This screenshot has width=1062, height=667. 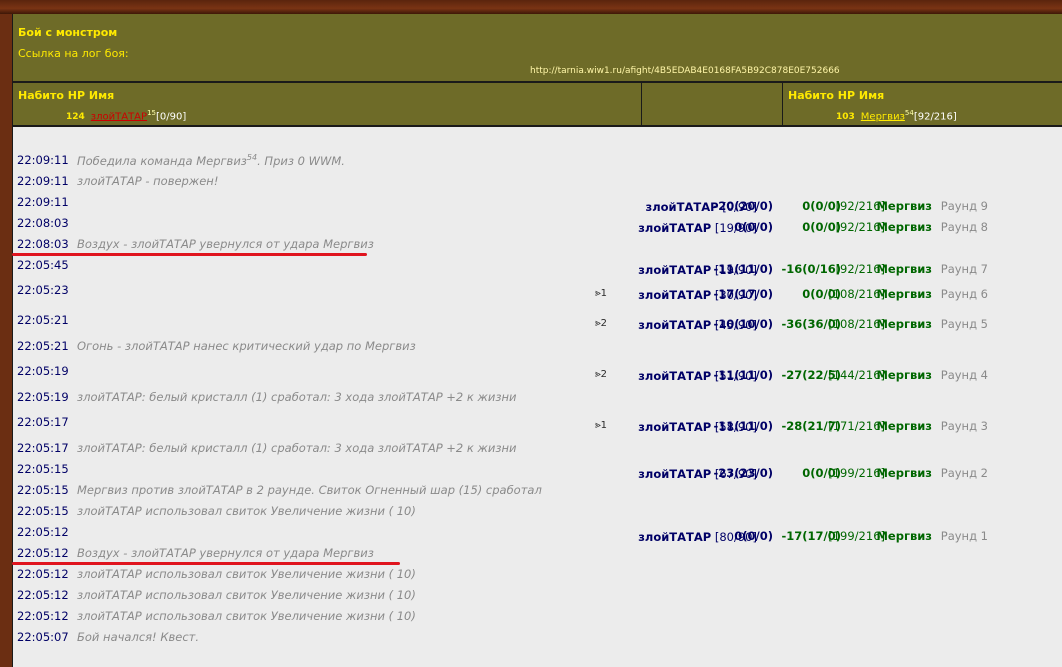 What do you see at coordinates (935, 117) in the screenshot?
I see `fighter-status: [92/216]` at bounding box center [935, 117].